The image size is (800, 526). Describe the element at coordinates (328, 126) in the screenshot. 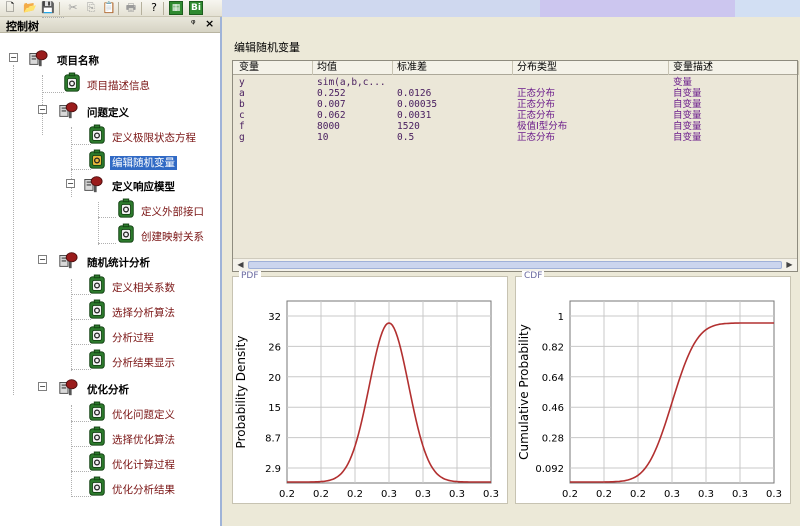

I see `table-cell: 8000` at that location.